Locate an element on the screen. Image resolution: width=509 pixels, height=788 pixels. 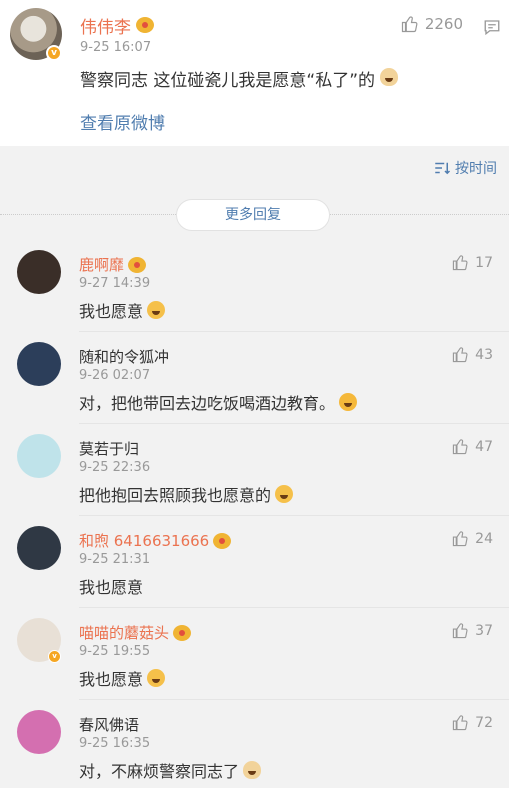
post-like-count: 2260 is located at coordinates (443, 24).